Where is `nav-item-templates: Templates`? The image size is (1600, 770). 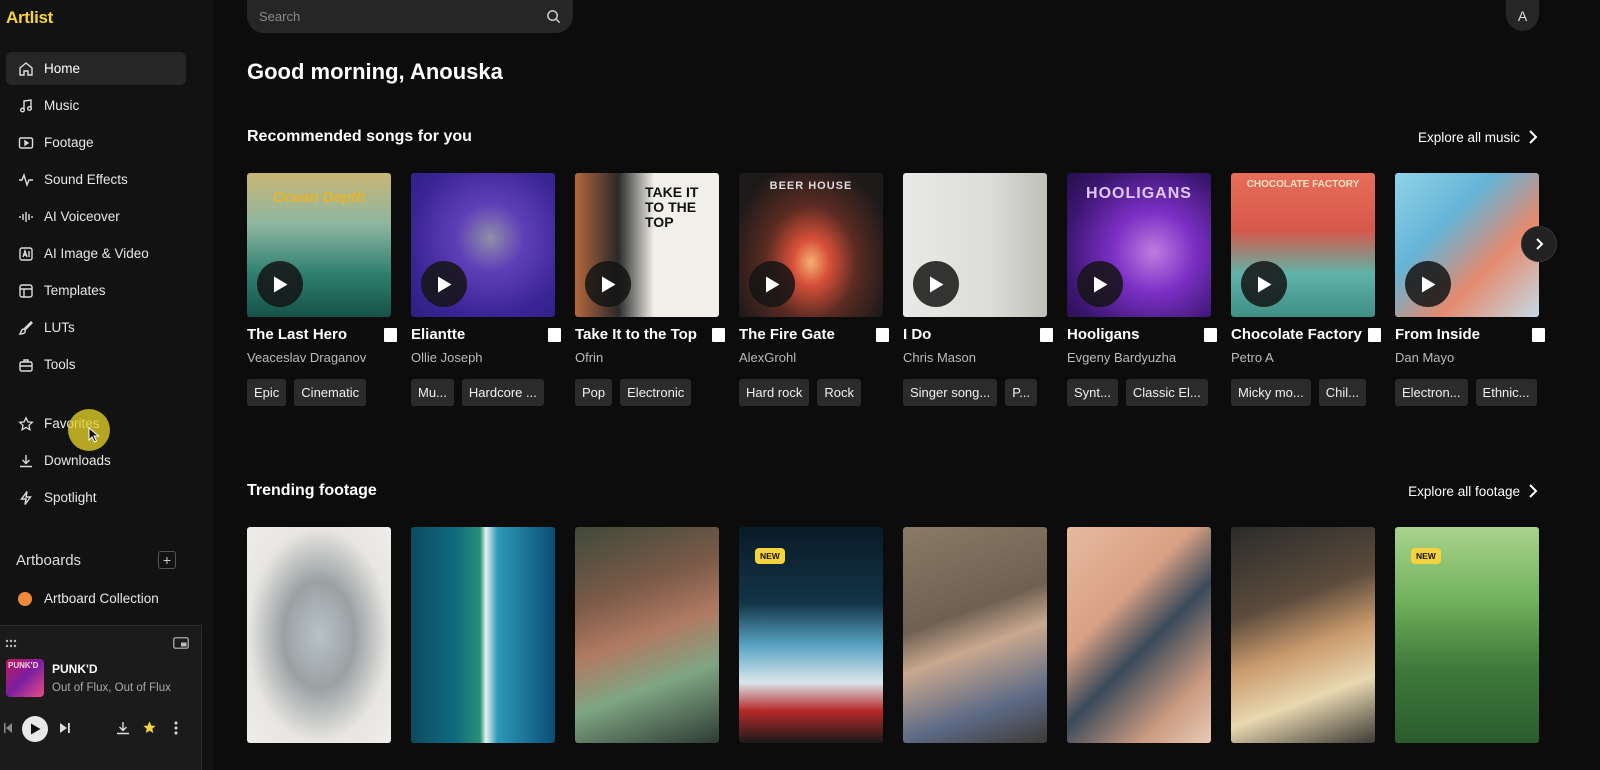
nav-item-templates: Templates is located at coordinates (96, 290).